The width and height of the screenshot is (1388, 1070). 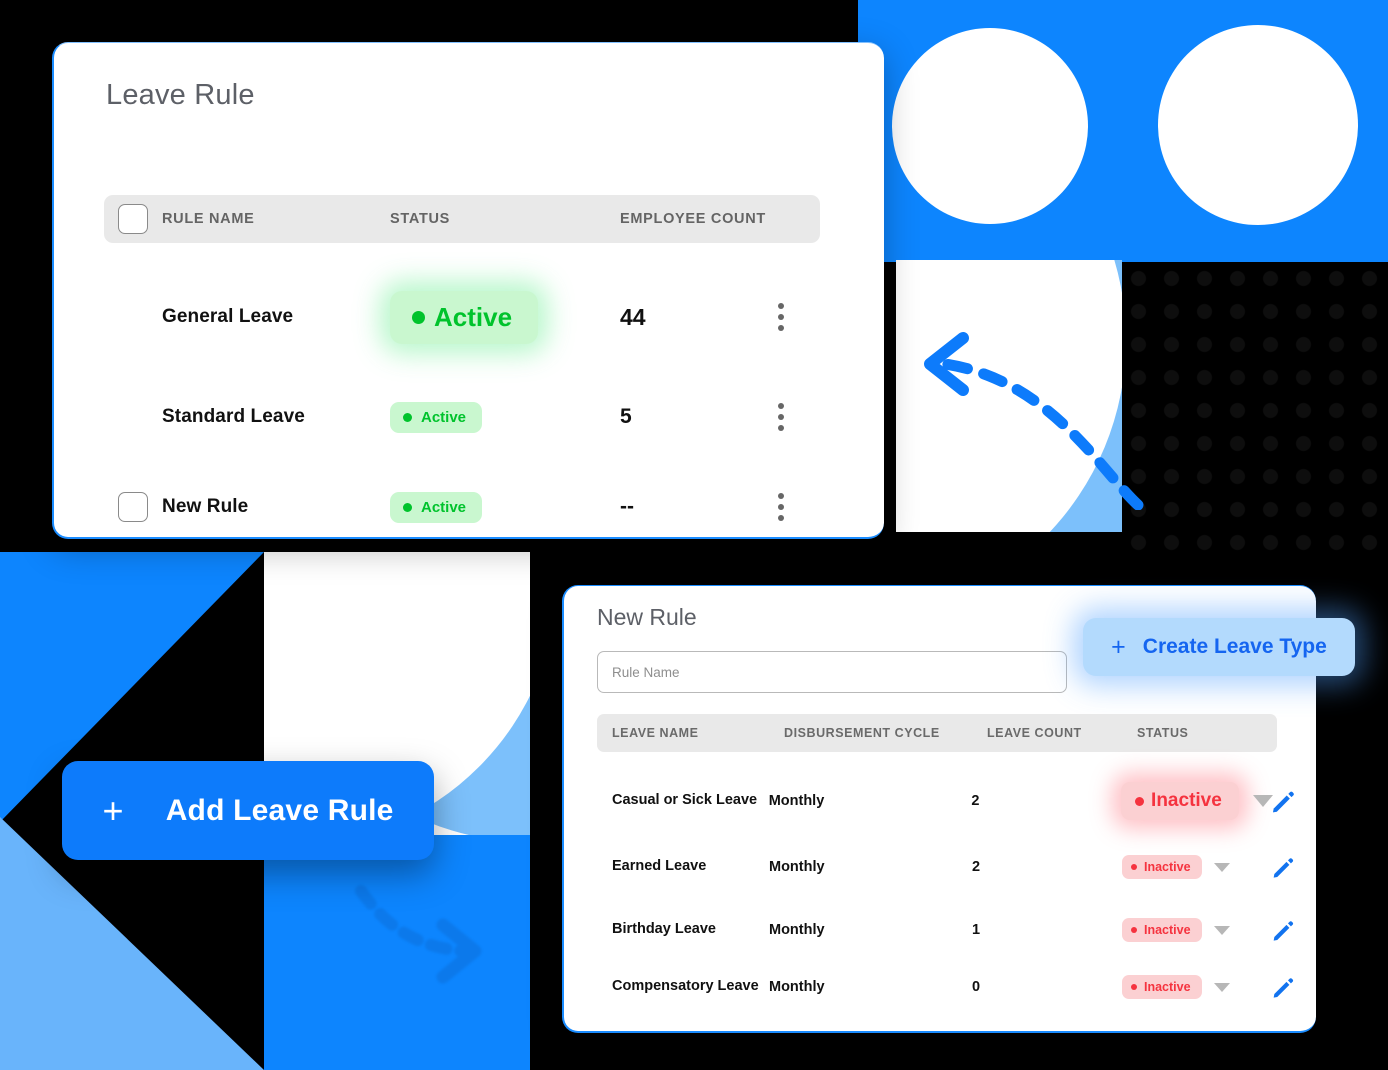 What do you see at coordinates (418, 934) in the screenshot?
I see `dashed-arrow-right-icon` at bounding box center [418, 934].